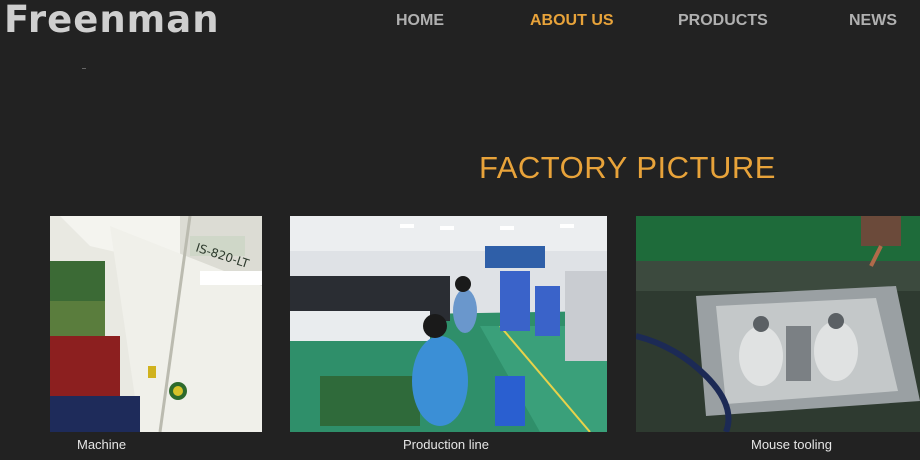 This screenshot has height=460, width=920. What do you see at coordinates (460, 21) in the screenshot?
I see `main-nav: HOME ABOUT US PRODUCTS NEWS` at bounding box center [460, 21].